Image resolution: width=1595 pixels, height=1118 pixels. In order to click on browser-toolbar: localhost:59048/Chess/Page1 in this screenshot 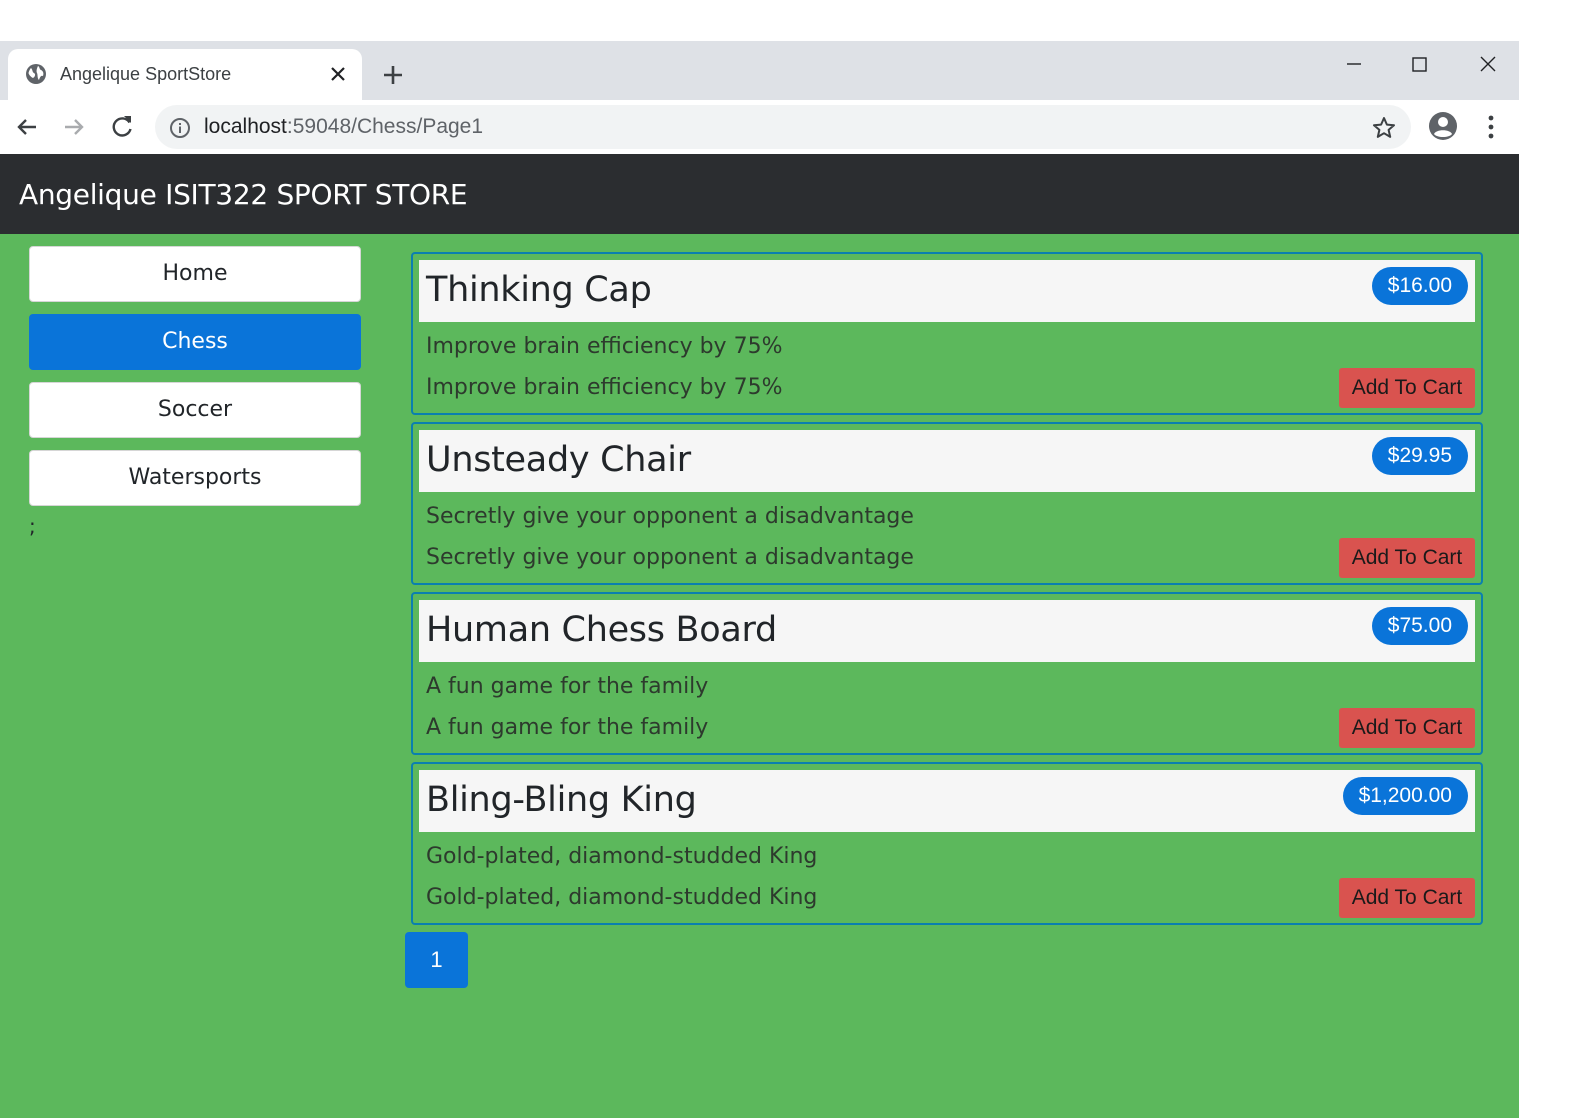, I will do `click(759, 127)`.